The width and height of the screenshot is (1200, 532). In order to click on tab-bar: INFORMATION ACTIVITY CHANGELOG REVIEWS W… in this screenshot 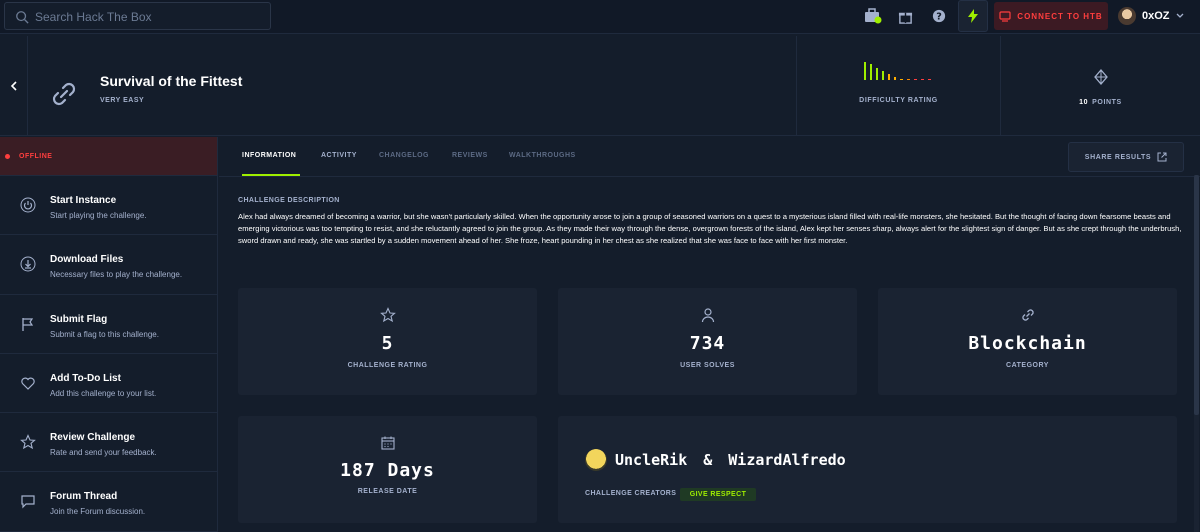, I will do `click(709, 157)`.